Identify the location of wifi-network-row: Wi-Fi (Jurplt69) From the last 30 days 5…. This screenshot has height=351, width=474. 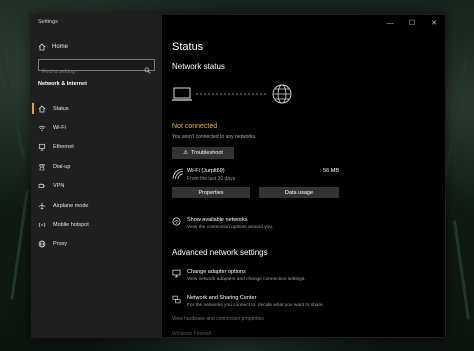
(255, 177).